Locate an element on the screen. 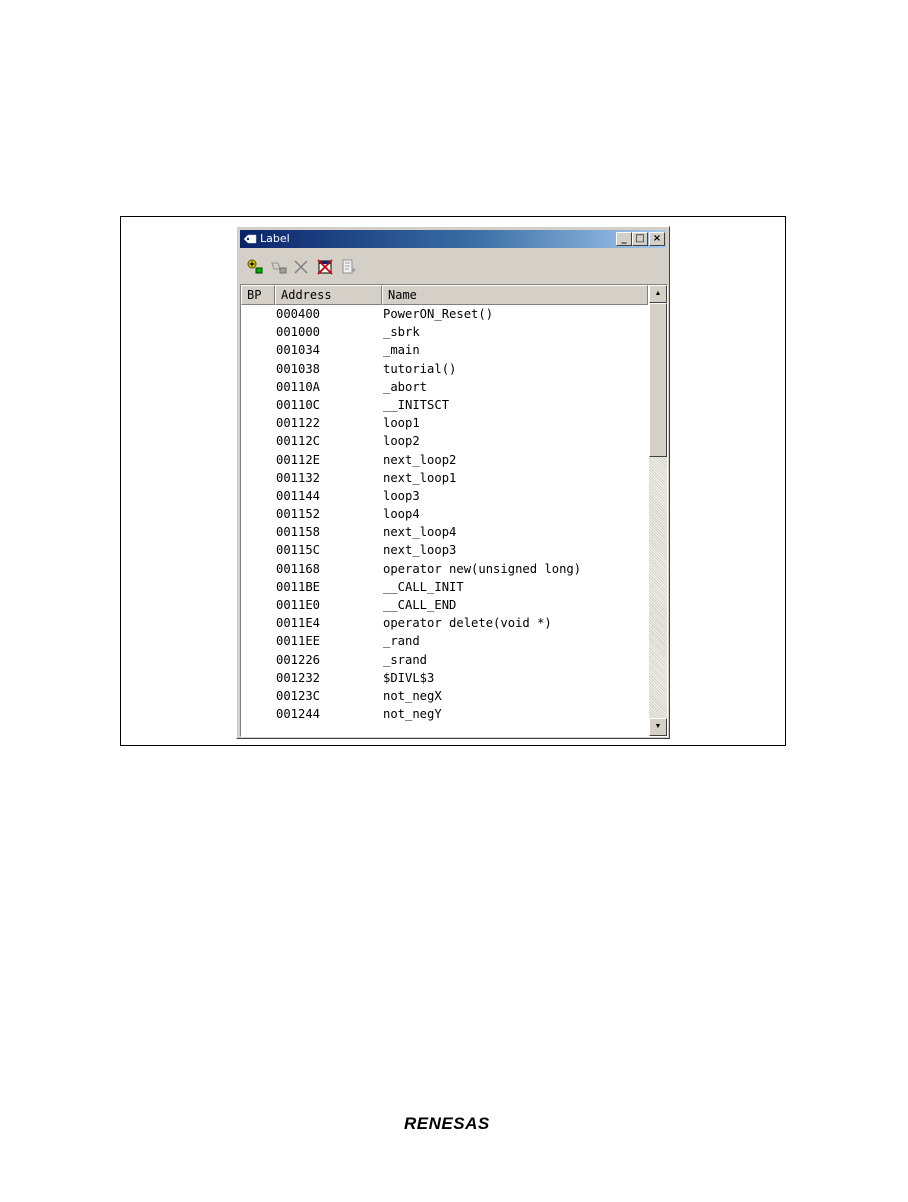  address-cell: 001132 is located at coordinates (298, 477).